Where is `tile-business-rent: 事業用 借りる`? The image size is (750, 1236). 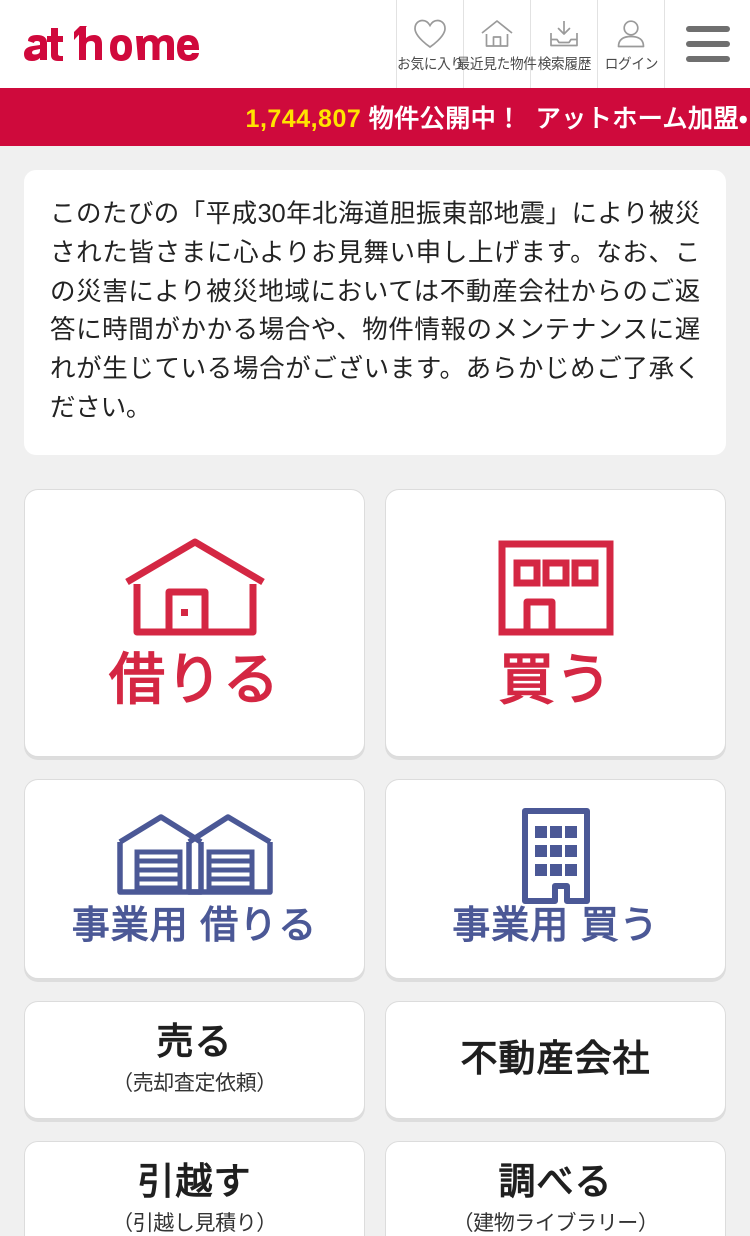
tile-business-rent: 事業用 借りる is located at coordinates (194, 878).